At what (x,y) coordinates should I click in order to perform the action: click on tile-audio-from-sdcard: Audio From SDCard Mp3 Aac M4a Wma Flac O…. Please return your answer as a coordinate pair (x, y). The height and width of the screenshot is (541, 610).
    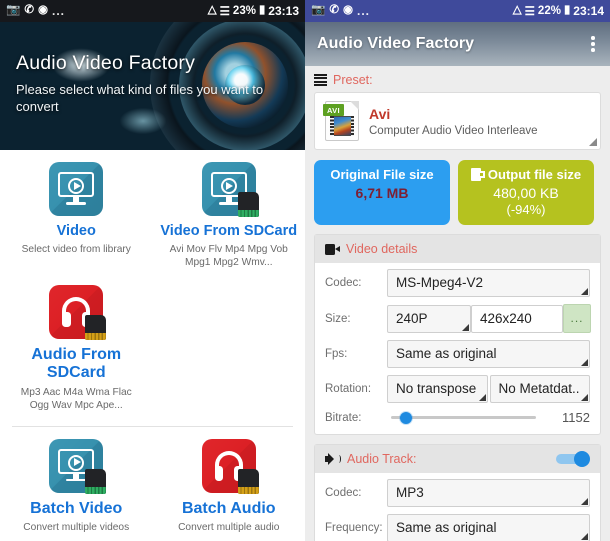
    Looking at the image, I should click on (76, 344).